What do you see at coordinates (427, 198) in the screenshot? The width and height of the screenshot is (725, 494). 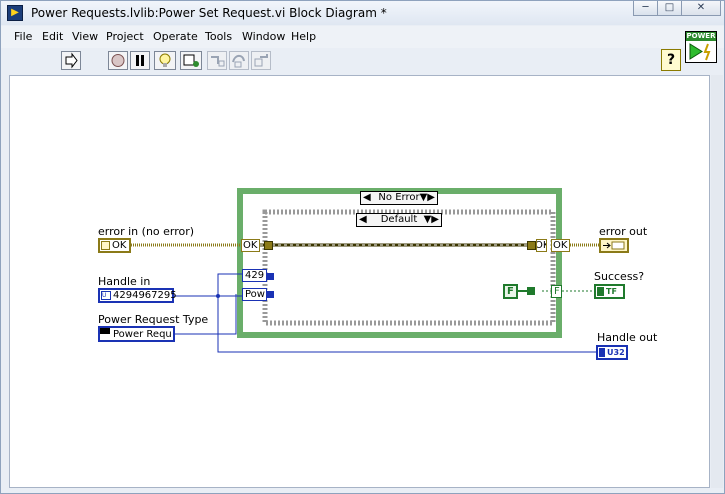 I see `outer-case-dropdown-icon: ▼▶` at bounding box center [427, 198].